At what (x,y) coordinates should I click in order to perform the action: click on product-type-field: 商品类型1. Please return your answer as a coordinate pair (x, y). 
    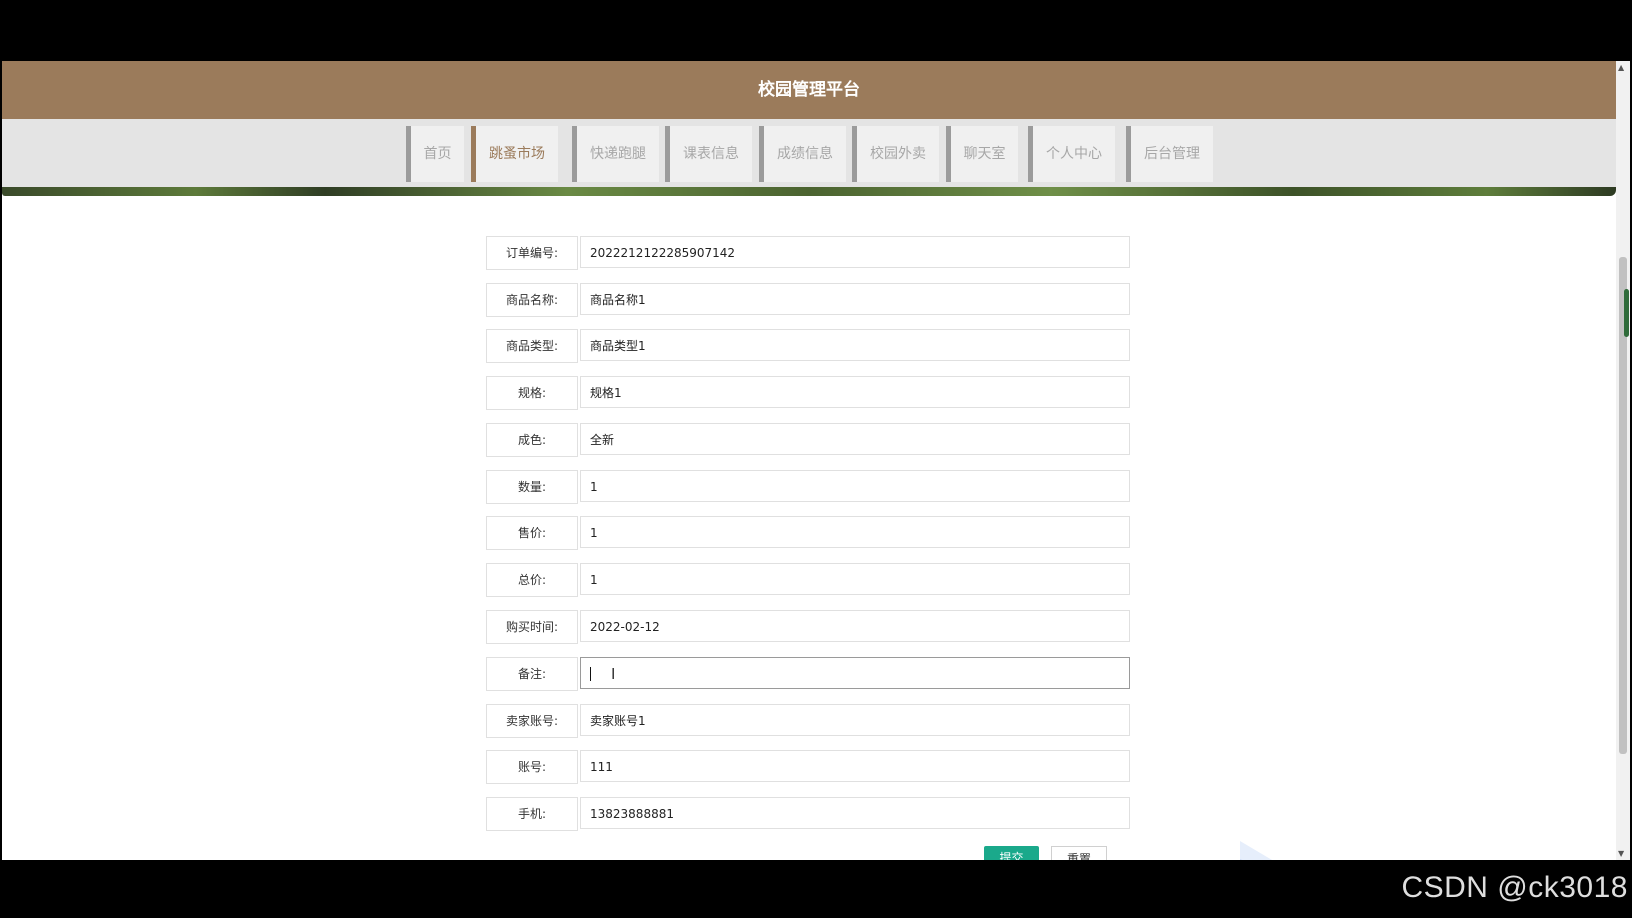
    Looking at the image, I should click on (855, 345).